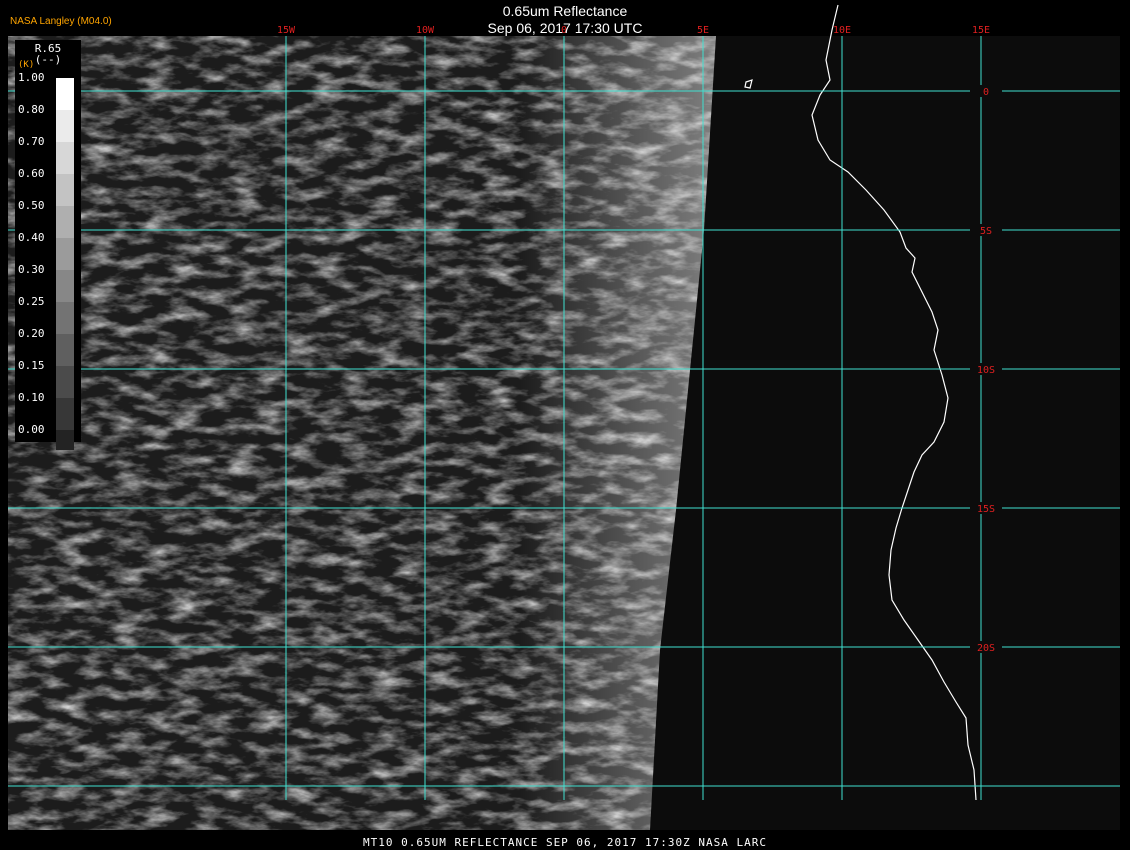 This screenshot has height=850, width=1130. Describe the element at coordinates (31, 365) in the screenshot. I see `legend-tick-label: 0.15` at that location.